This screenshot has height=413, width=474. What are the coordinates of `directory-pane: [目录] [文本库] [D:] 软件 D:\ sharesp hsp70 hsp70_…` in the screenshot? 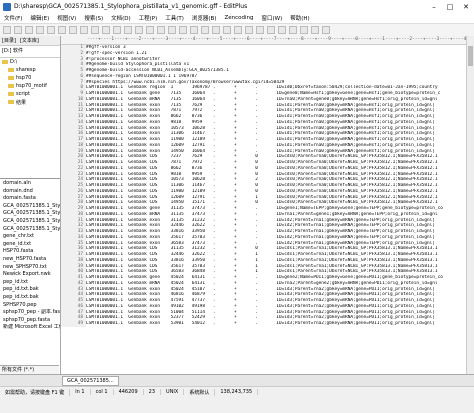 It's located at (30, 205).